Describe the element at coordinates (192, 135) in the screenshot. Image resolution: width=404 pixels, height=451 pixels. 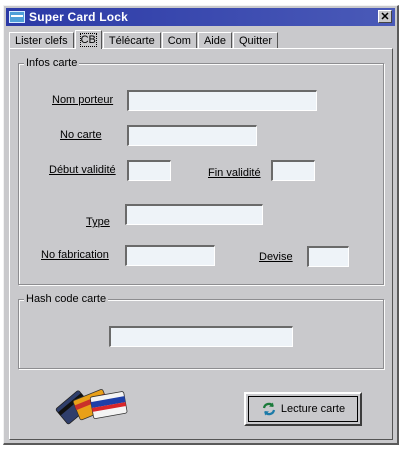
I see `no-carte-field` at that location.